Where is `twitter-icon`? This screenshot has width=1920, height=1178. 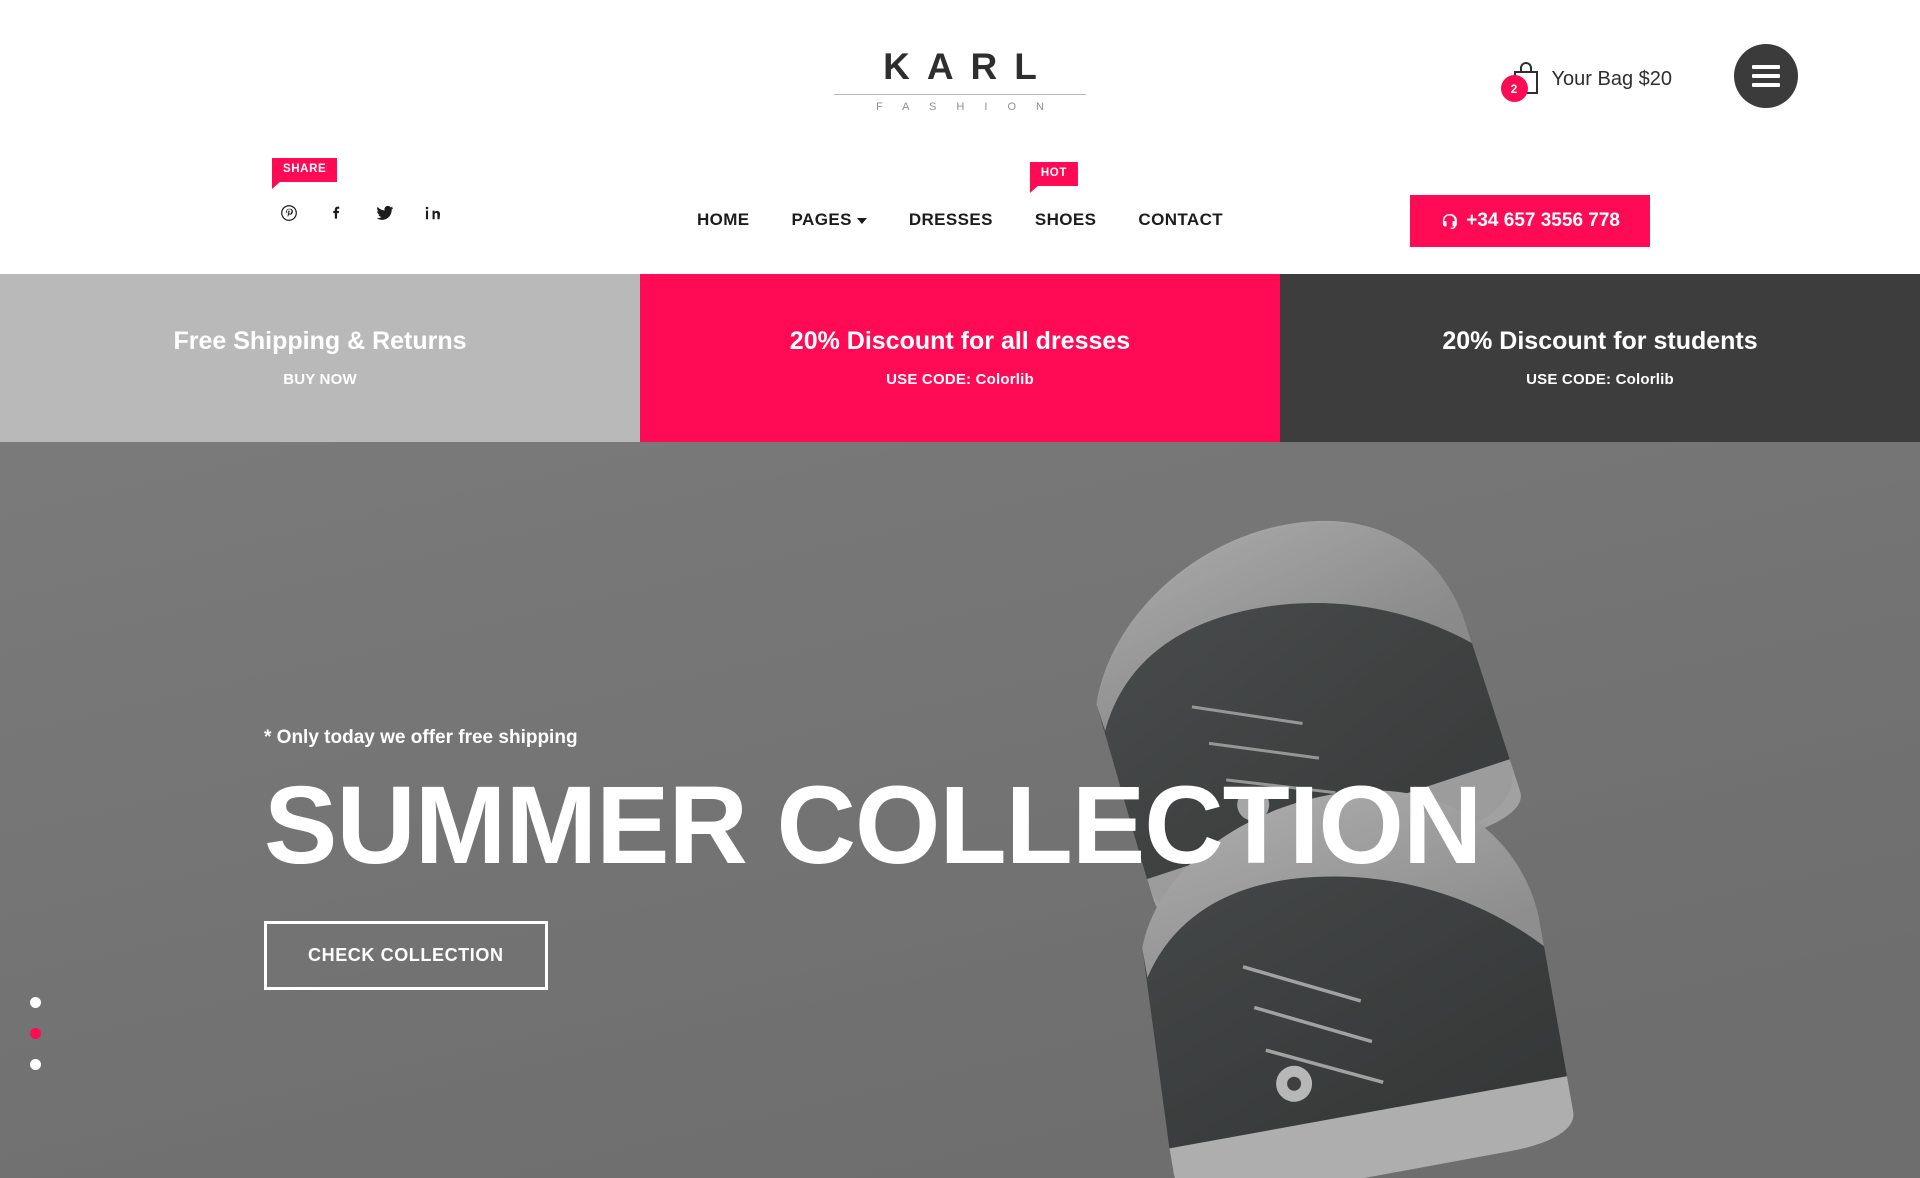 twitter-icon is located at coordinates (385, 213).